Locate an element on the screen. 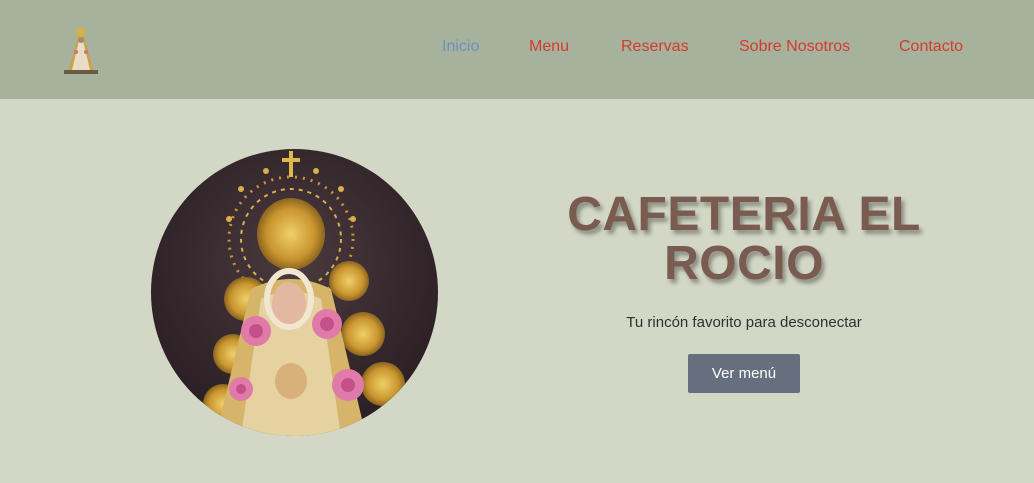 This screenshot has width=1034, height=483. view-menu-button: Ver menú is located at coordinates (744, 373).